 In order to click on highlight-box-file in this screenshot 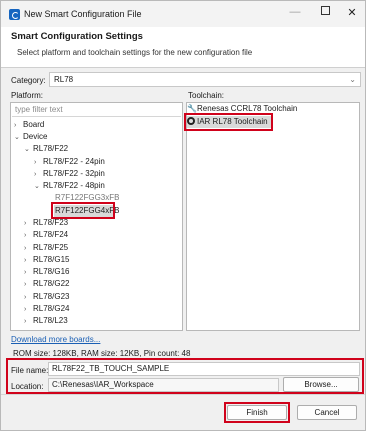, I will do `click(185, 376)`.